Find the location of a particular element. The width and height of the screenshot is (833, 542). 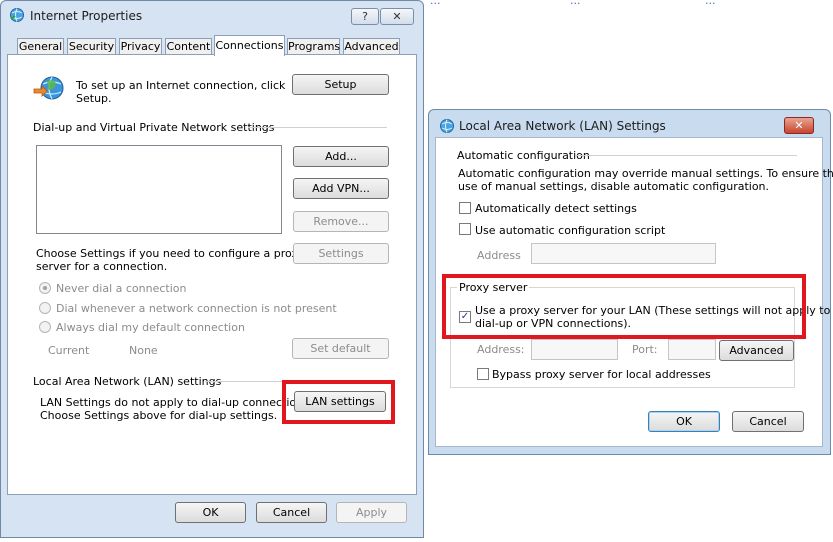

connections-list is located at coordinates (159, 189).